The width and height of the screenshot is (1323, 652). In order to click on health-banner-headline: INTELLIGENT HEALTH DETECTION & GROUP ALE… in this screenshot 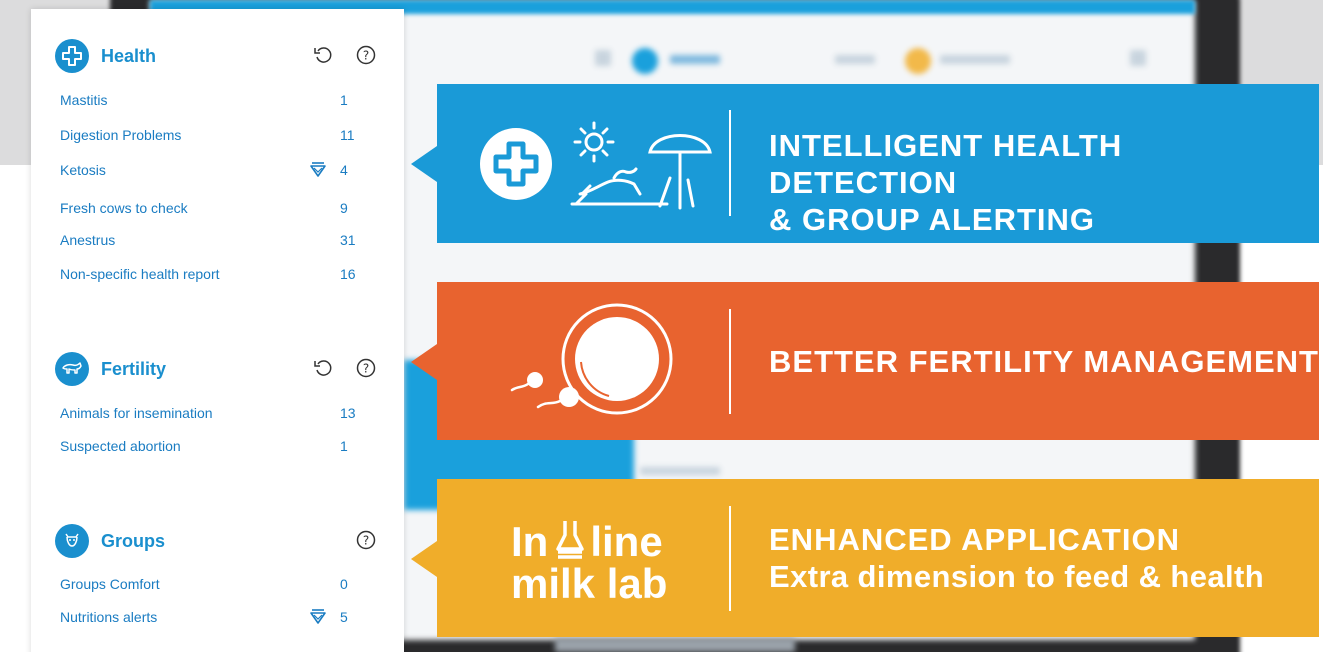, I will do `click(946, 182)`.